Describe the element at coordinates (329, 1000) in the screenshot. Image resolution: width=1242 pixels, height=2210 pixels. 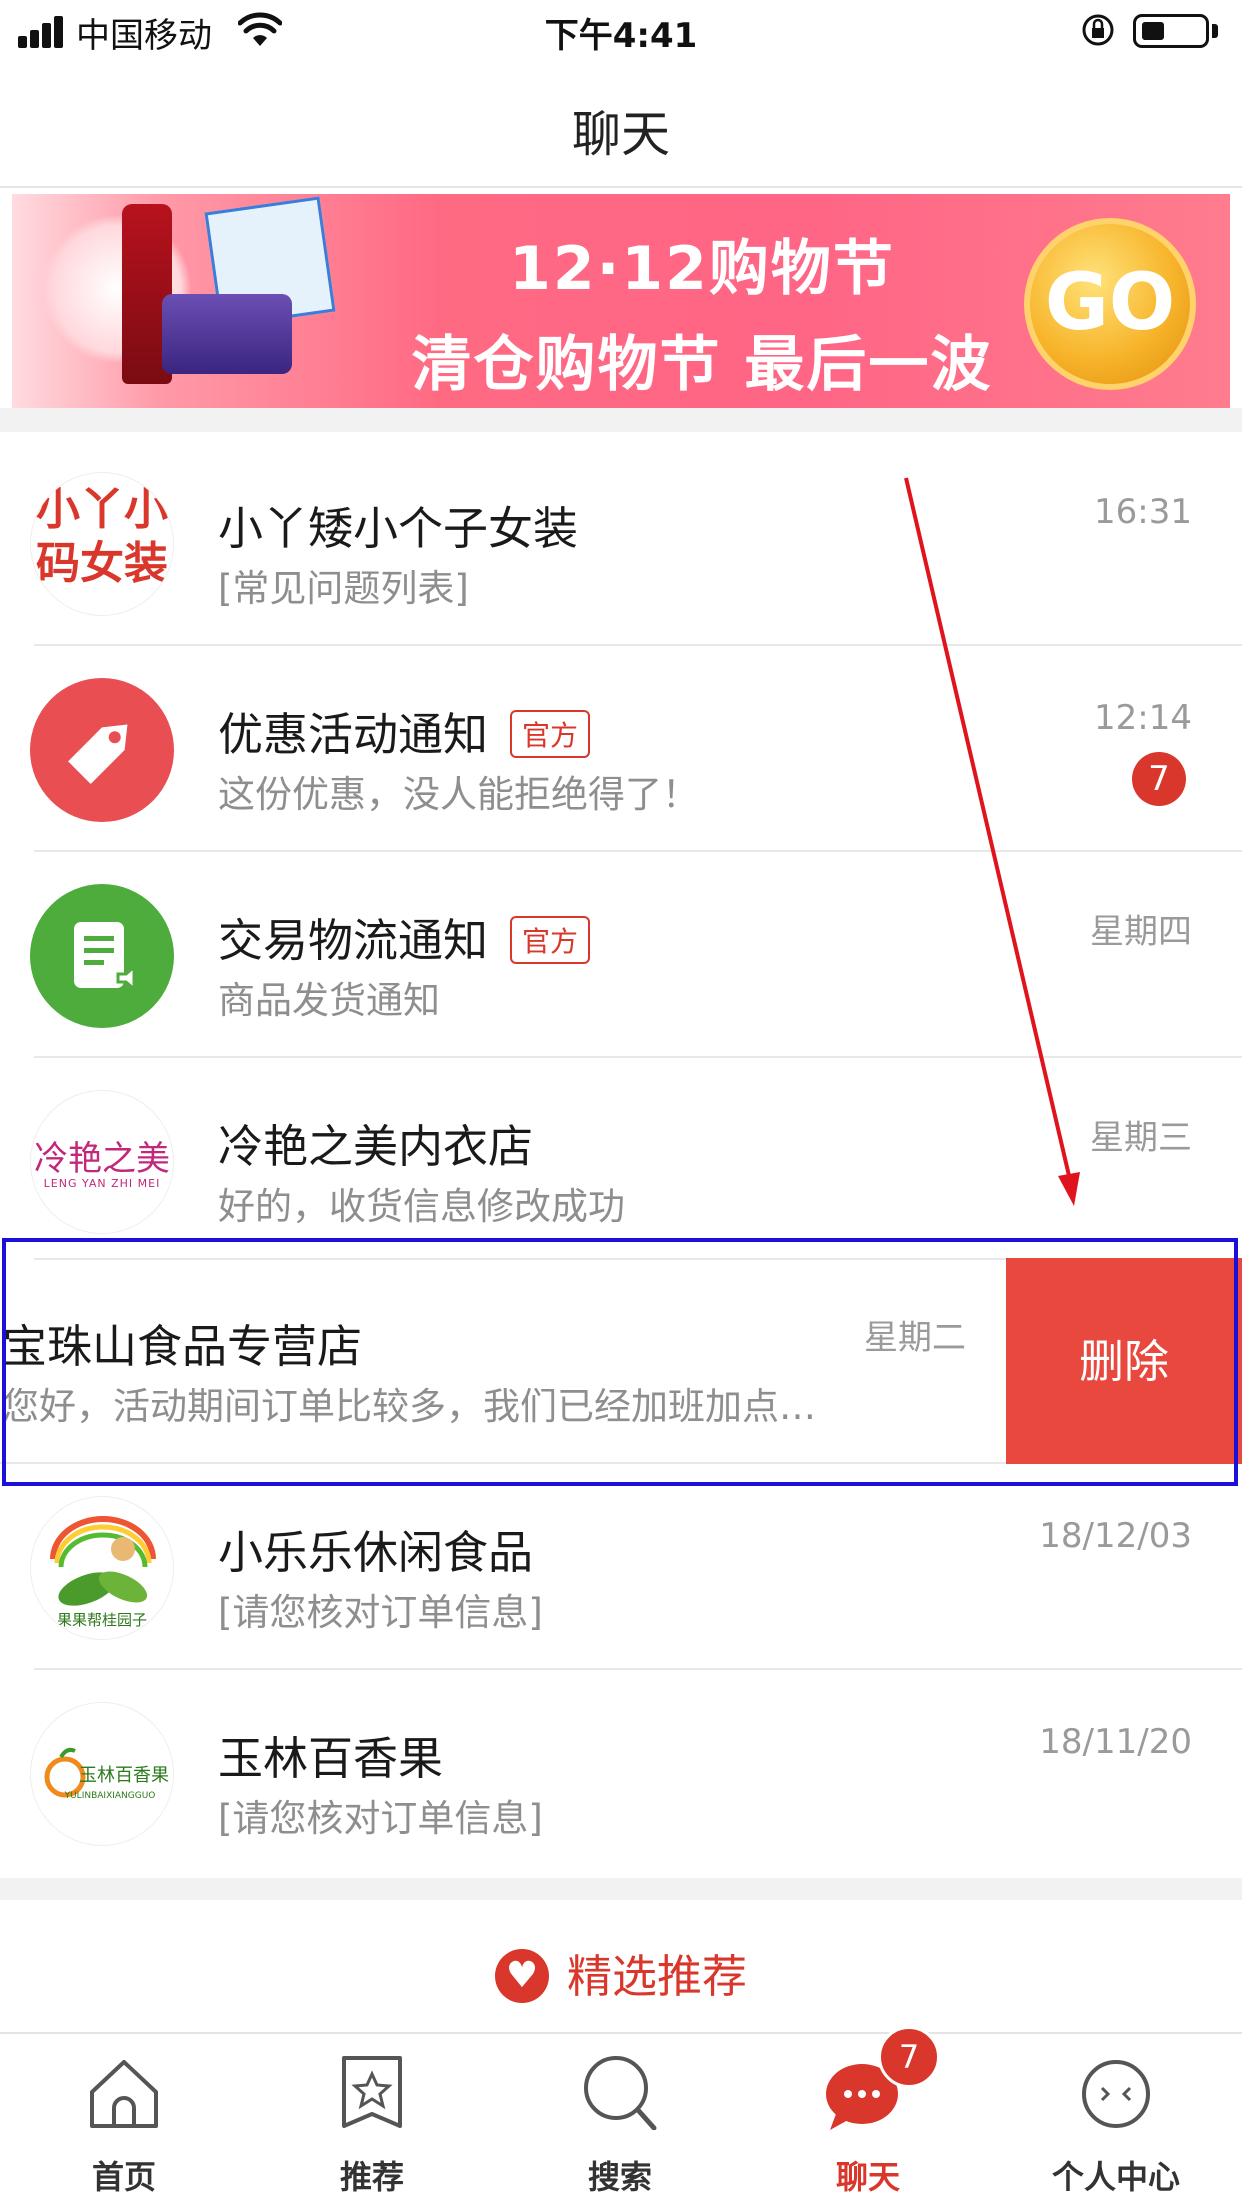
I see `chat-preview: 商品发货通知` at that location.